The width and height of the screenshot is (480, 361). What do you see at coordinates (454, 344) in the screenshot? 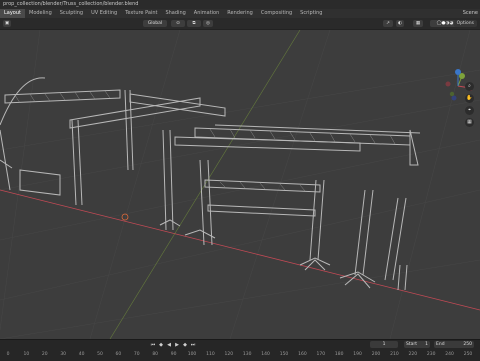
I see `end-frame-field: End 250` at bounding box center [454, 344].